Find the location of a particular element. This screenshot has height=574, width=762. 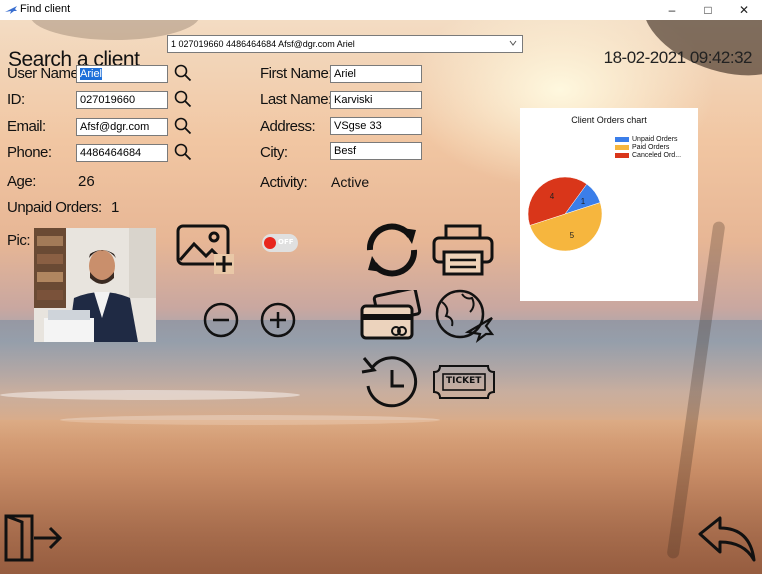

close-button: ✕ is located at coordinates (744, 10).